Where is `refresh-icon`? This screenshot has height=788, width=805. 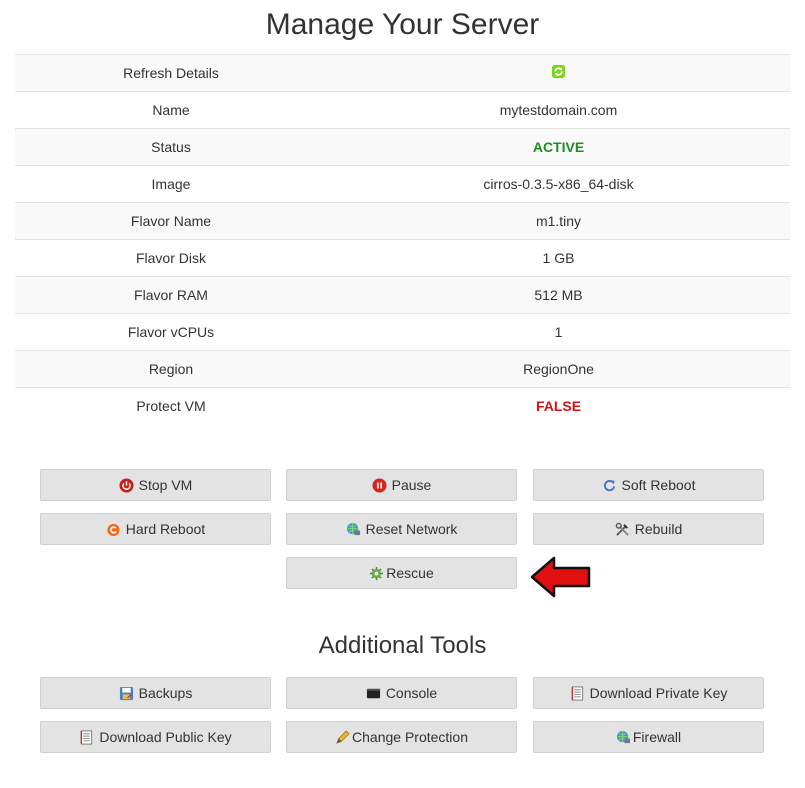
refresh-icon is located at coordinates (559, 72).